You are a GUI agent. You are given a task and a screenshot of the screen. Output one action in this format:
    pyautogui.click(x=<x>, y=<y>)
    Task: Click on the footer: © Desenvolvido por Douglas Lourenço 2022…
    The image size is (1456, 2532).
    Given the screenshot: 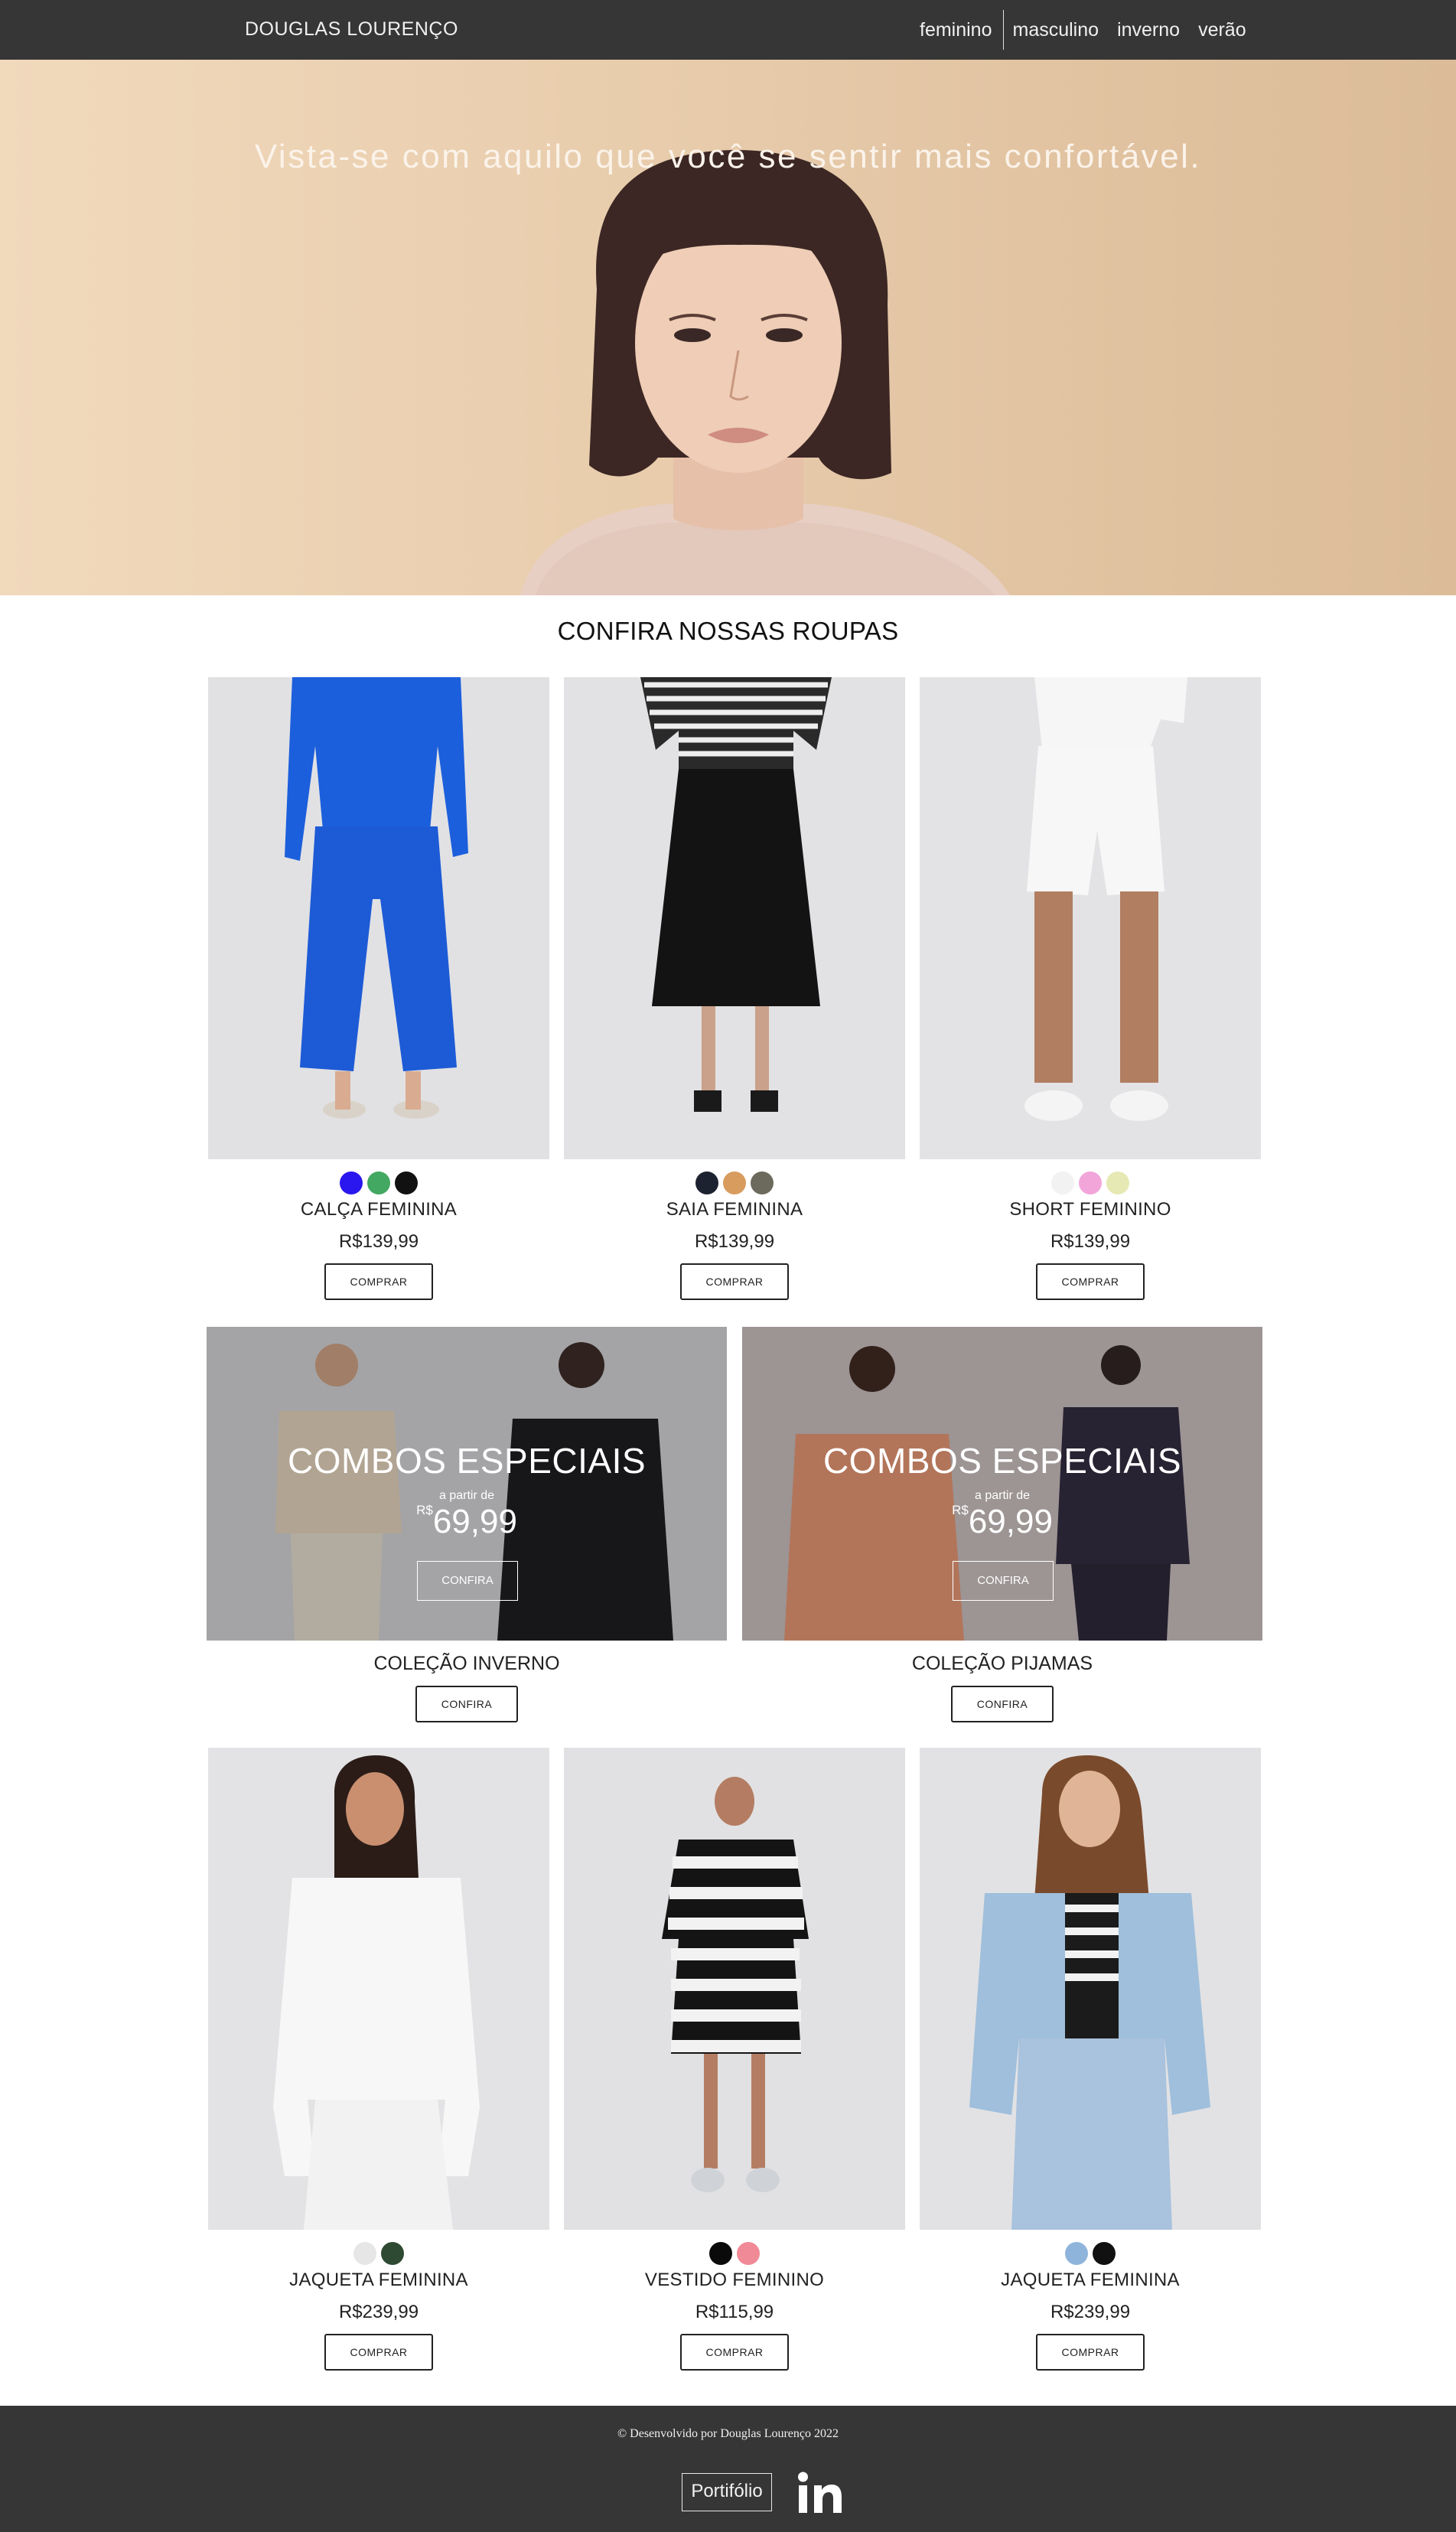 What is the action you would take?
    pyautogui.click(x=728, y=2469)
    